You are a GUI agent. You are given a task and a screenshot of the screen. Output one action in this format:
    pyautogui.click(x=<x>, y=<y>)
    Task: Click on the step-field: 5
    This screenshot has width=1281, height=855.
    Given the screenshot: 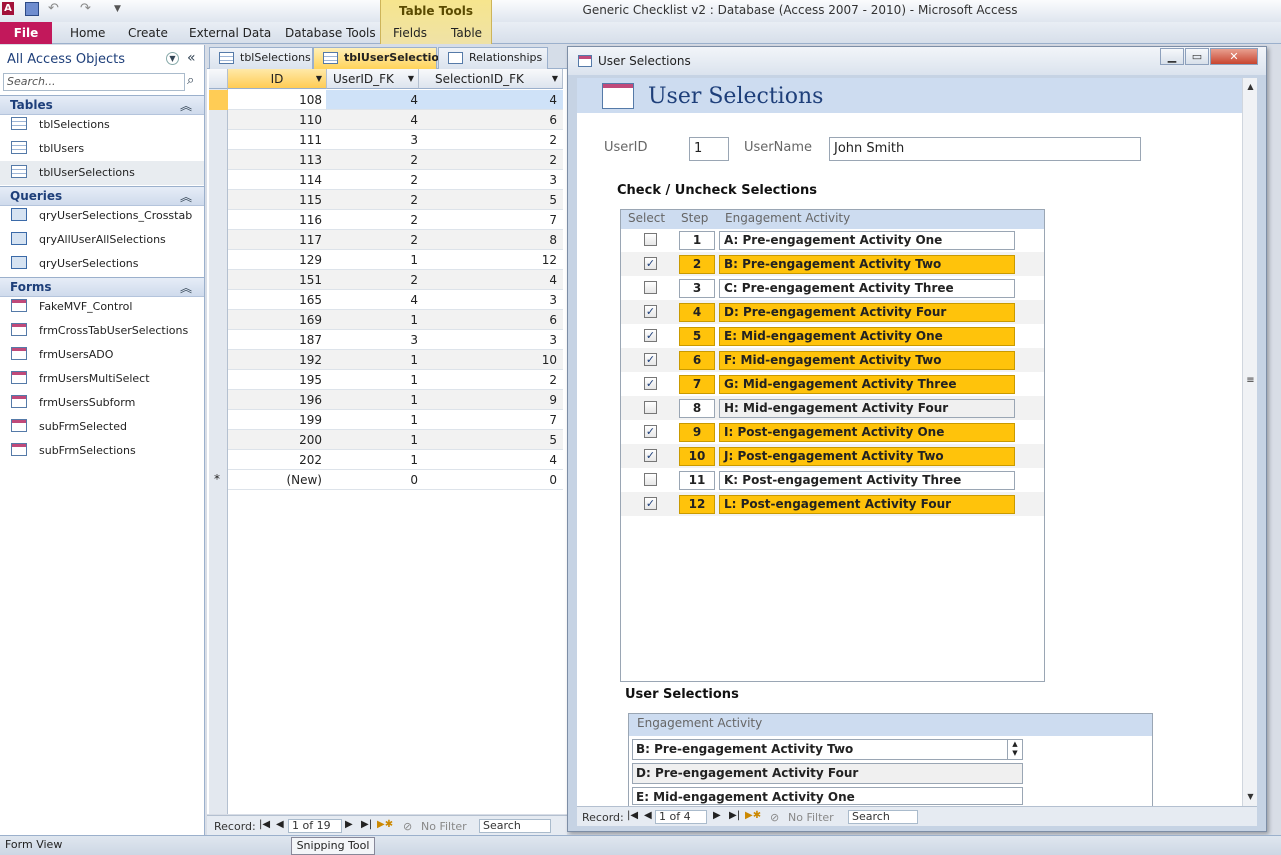 What is the action you would take?
    pyautogui.click(x=697, y=336)
    